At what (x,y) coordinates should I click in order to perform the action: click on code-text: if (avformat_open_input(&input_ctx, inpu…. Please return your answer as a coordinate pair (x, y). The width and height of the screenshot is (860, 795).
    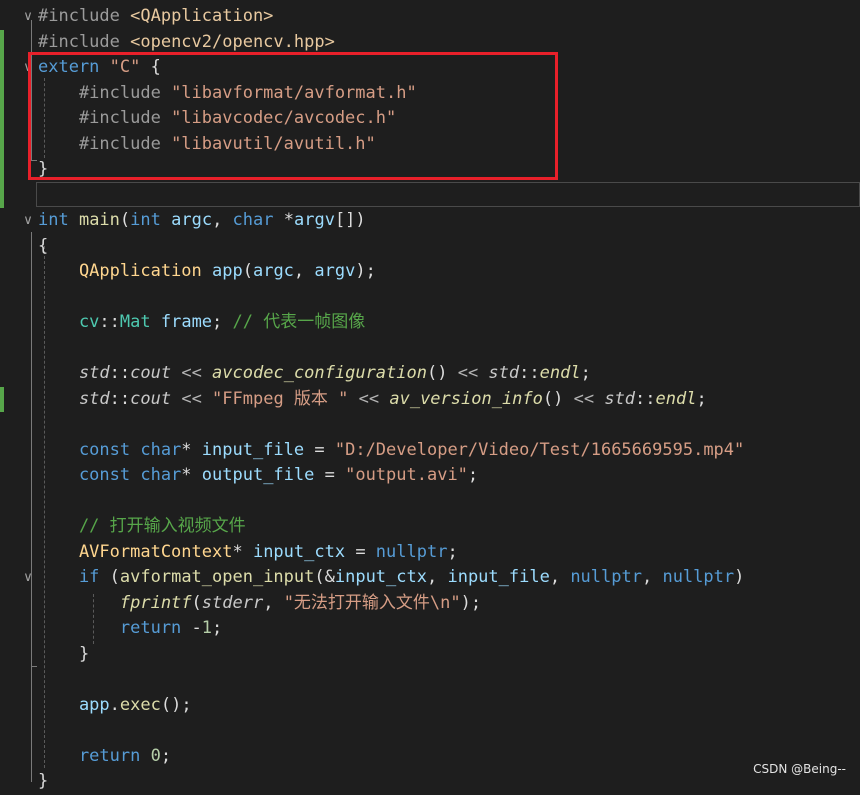
    Looking at the image, I should click on (391, 578).